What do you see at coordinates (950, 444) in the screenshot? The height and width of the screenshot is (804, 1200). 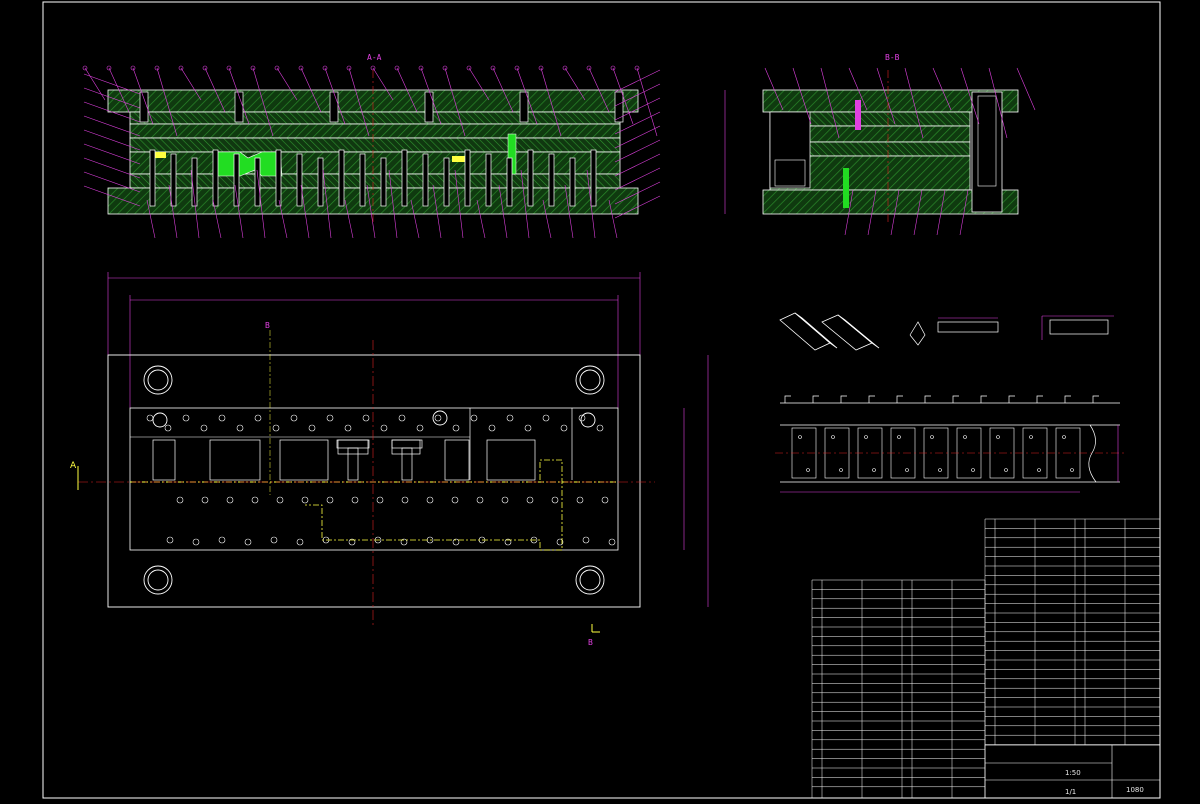 I see `strip-layout` at bounding box center [950, 444].